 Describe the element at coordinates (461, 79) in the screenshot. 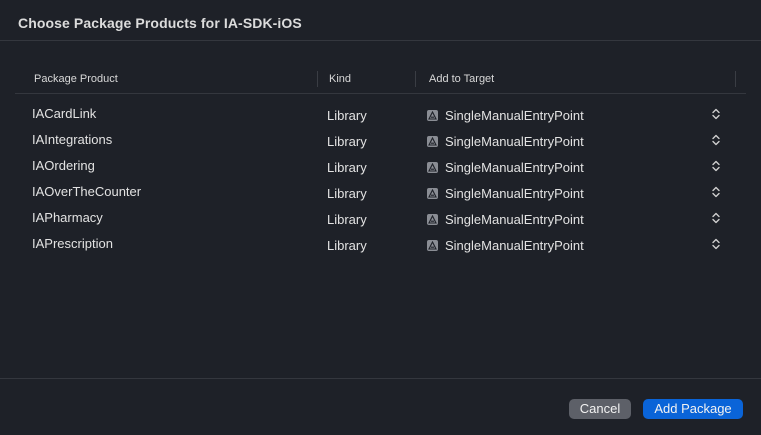

I see `column-header-add-to-target: Add to Target` at that location.